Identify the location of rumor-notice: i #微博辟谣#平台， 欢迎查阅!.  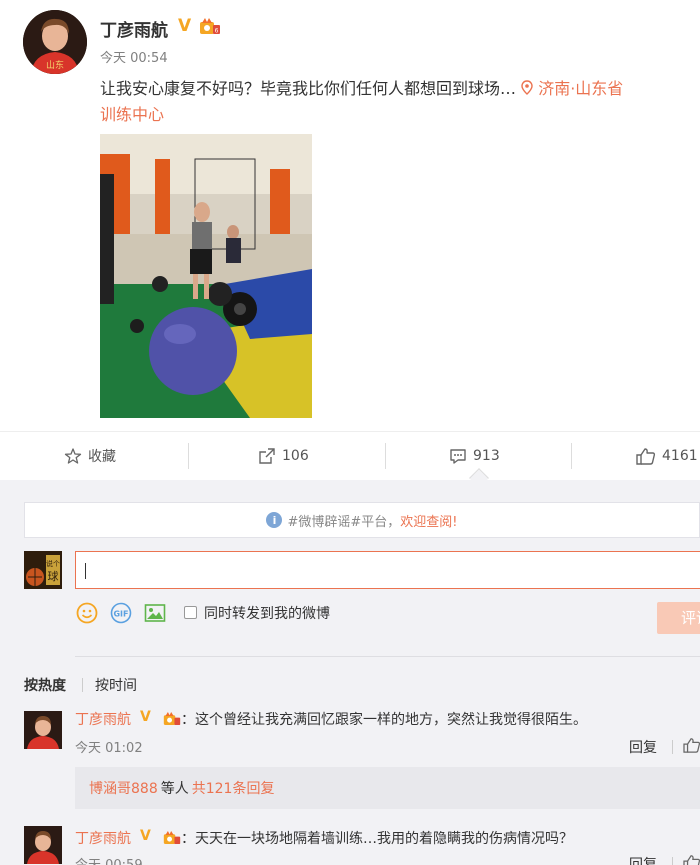
(362, 520).